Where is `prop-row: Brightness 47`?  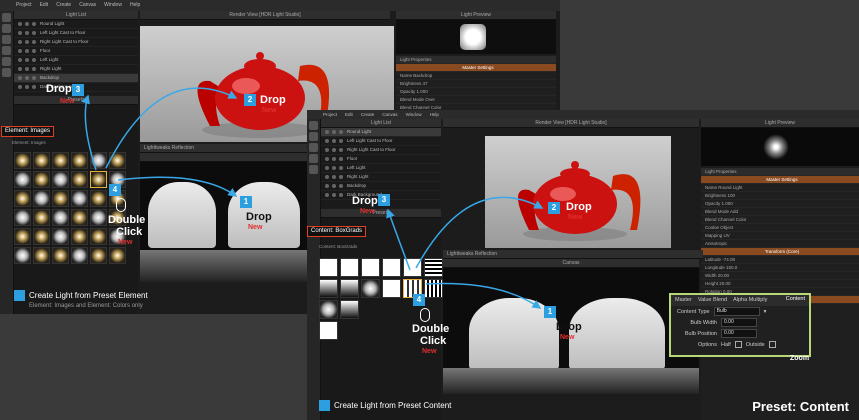
prop-row: Brightness 47 is located at coordinates (476, 84).